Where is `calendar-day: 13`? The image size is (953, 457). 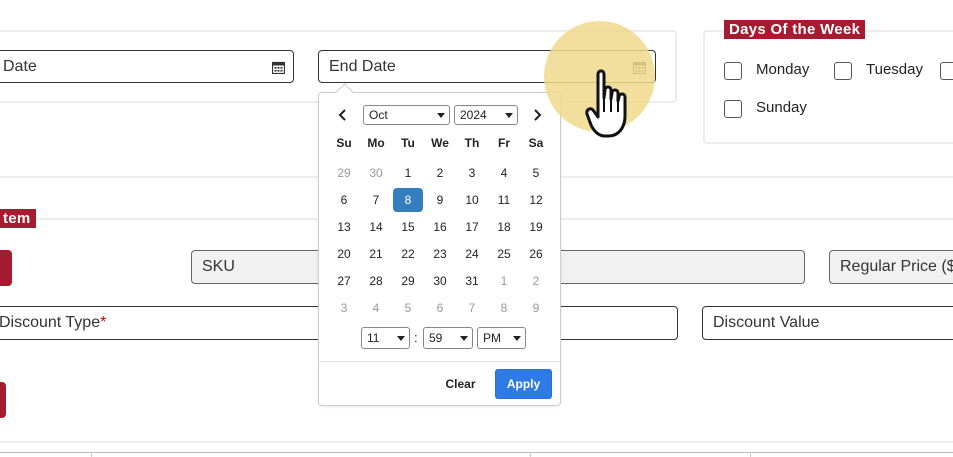
calendar-day: 13 is located at coordinates (344, 227).